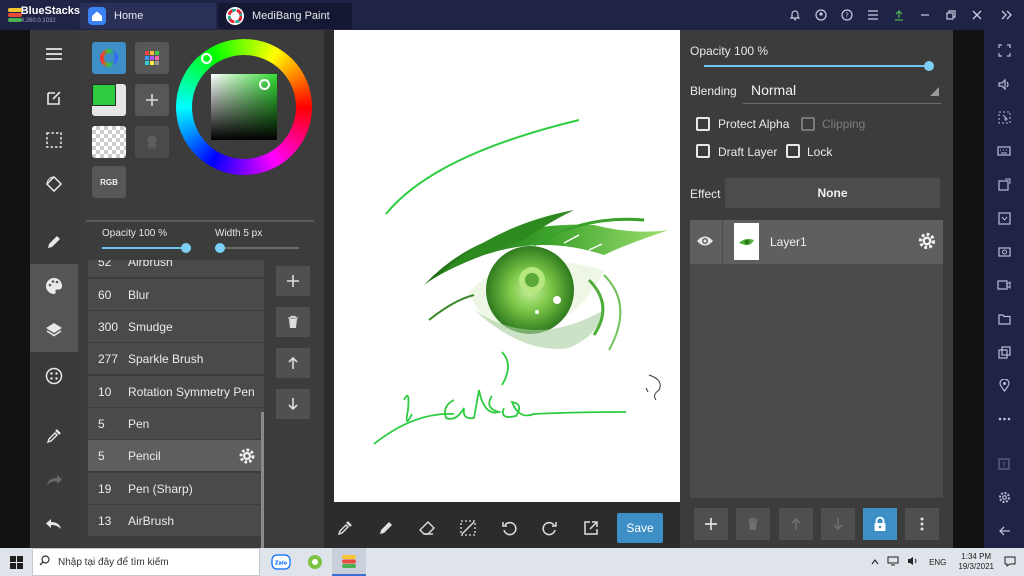 The height and width of the screenshot is (576, 1024). Describe the element at coordinates (1004, 319) in the screenshot. I see `folder-icon` at that location.